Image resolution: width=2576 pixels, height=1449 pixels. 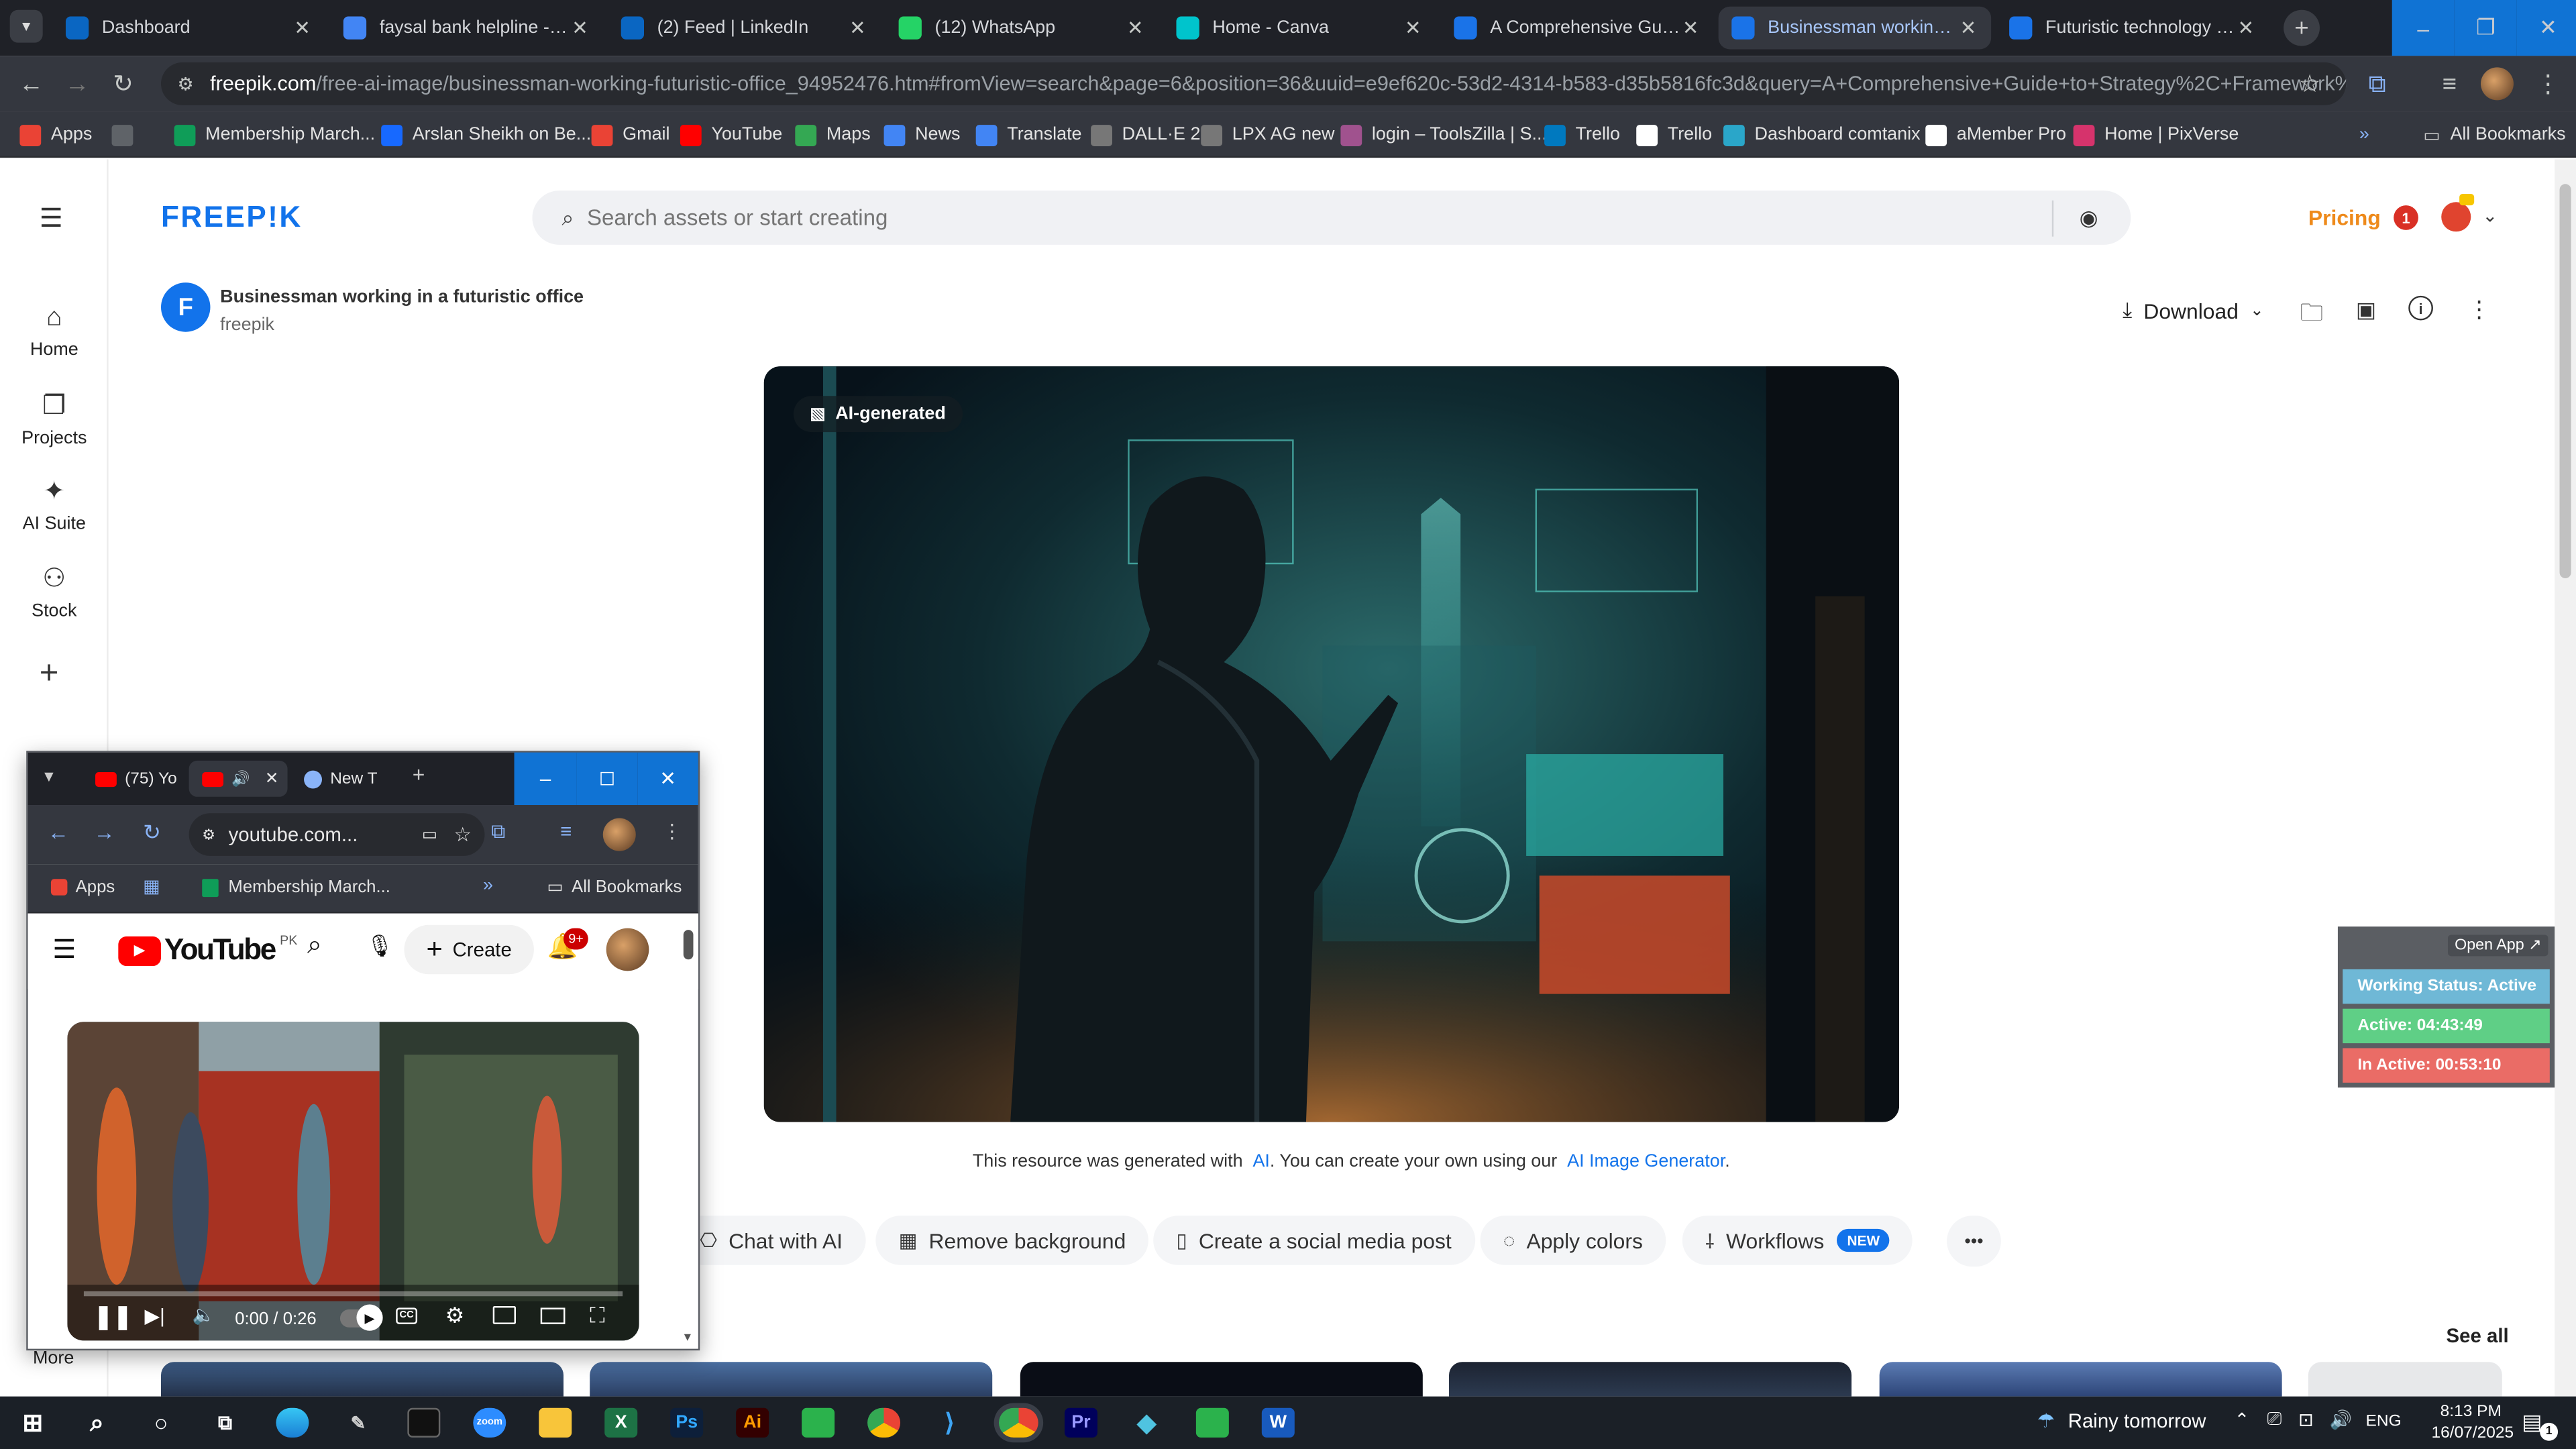 I want to click on all-bookmarks-folder: ▭ All Bookmarks, so click(x=2494, y=134).